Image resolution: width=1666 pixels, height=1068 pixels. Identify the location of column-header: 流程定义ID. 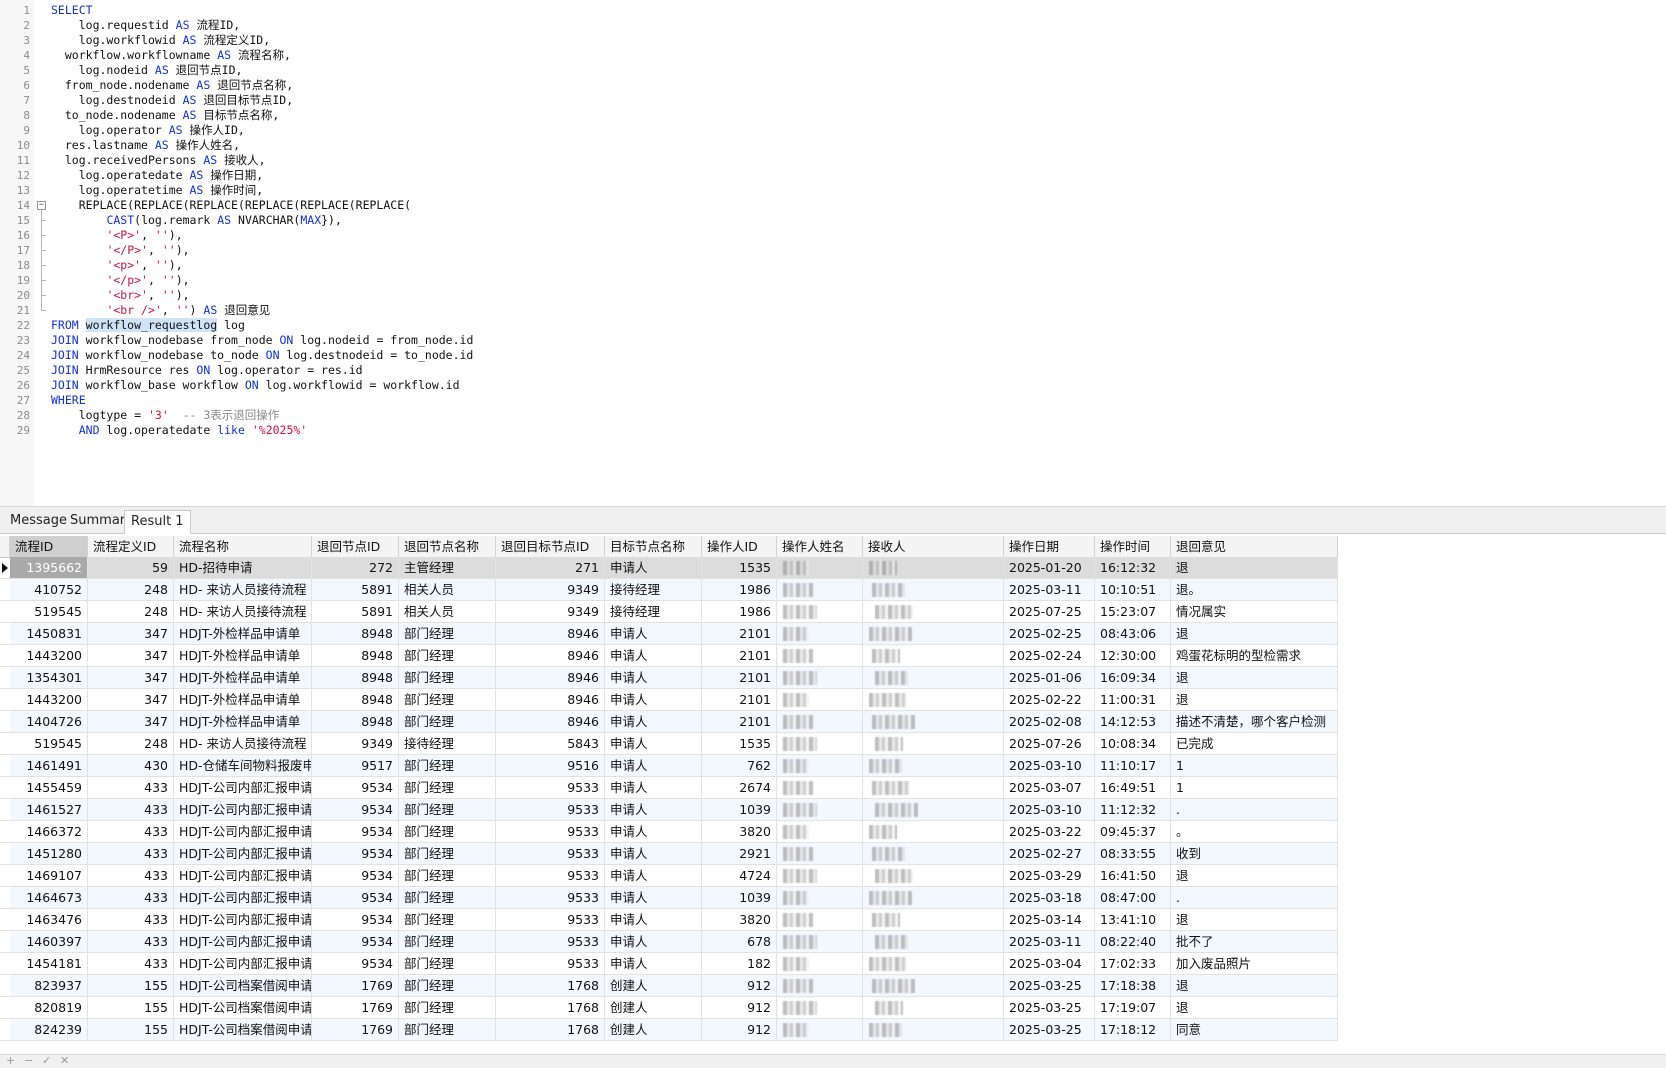
(131, 547).